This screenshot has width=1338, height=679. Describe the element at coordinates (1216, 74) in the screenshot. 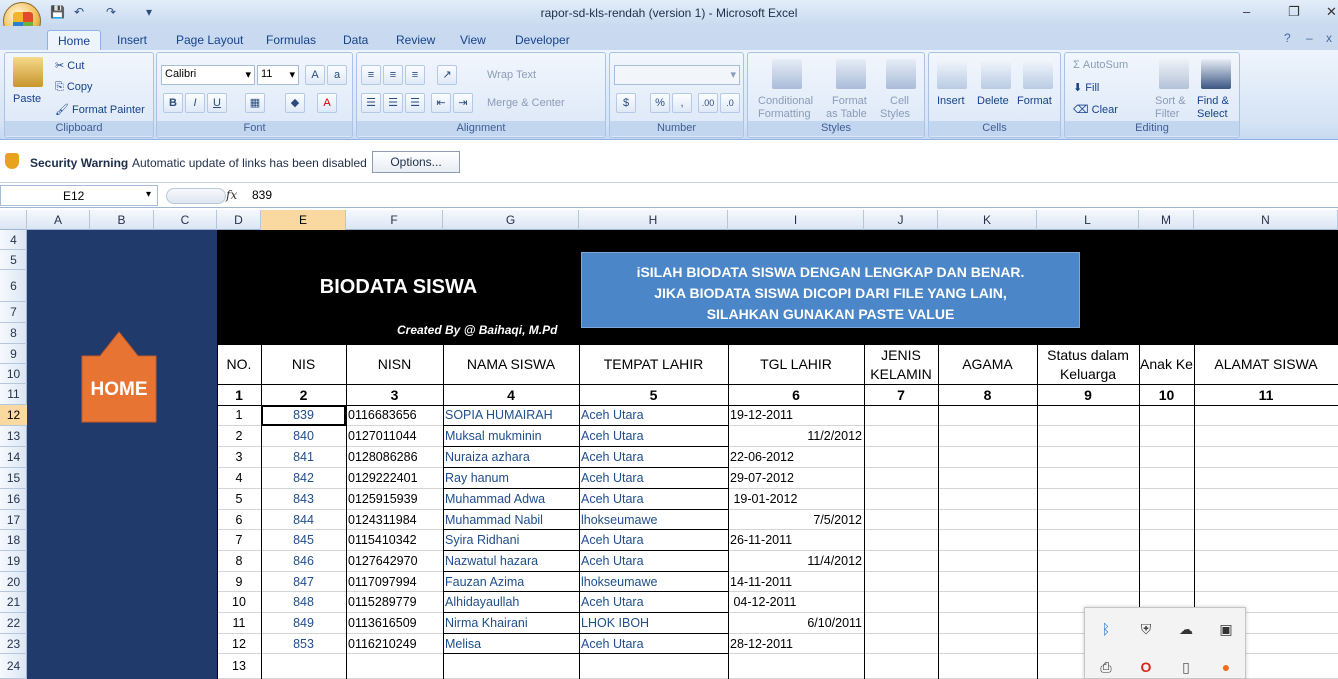

I see `find-select-icon` at that location.